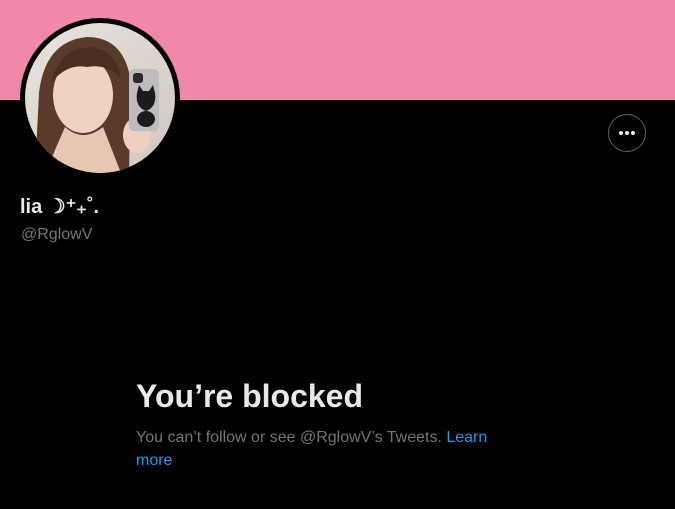  I want to click on more-options-button, so click(627, 133).